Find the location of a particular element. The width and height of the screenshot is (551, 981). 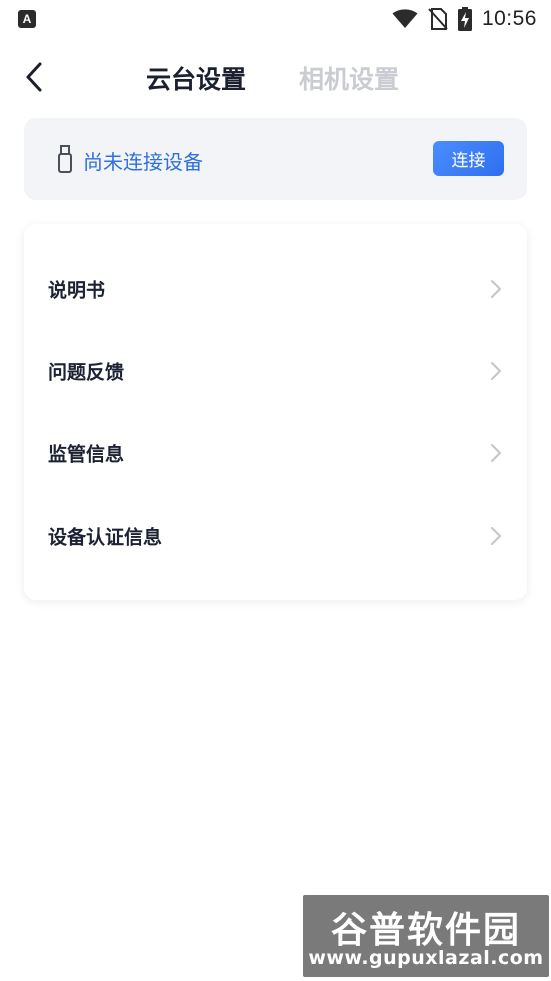

menu-item-label: 监管信息 is located at coordinates (86, 454).